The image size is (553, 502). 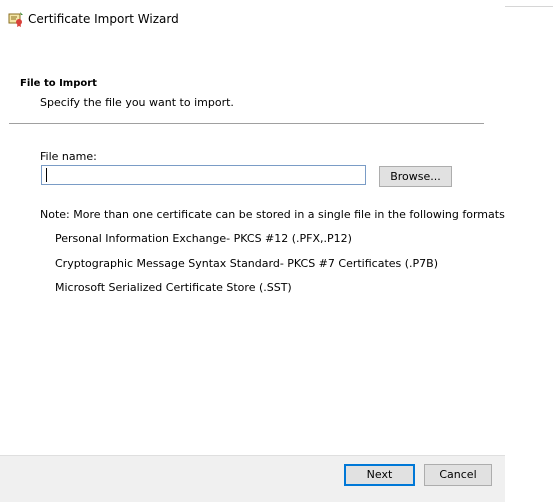 What do you see at coordinates (103, 19) in the screenshot?
I see `window-title: Certificate Import Wizard` at bounding box center [103, 19].